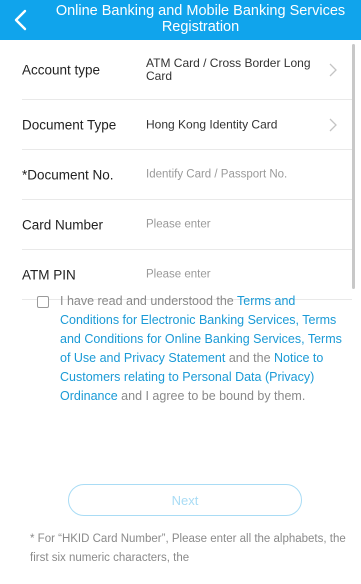 The width and height of the screenshot is (361, 584). I want to click on next-button: Next, so click(185, 500).